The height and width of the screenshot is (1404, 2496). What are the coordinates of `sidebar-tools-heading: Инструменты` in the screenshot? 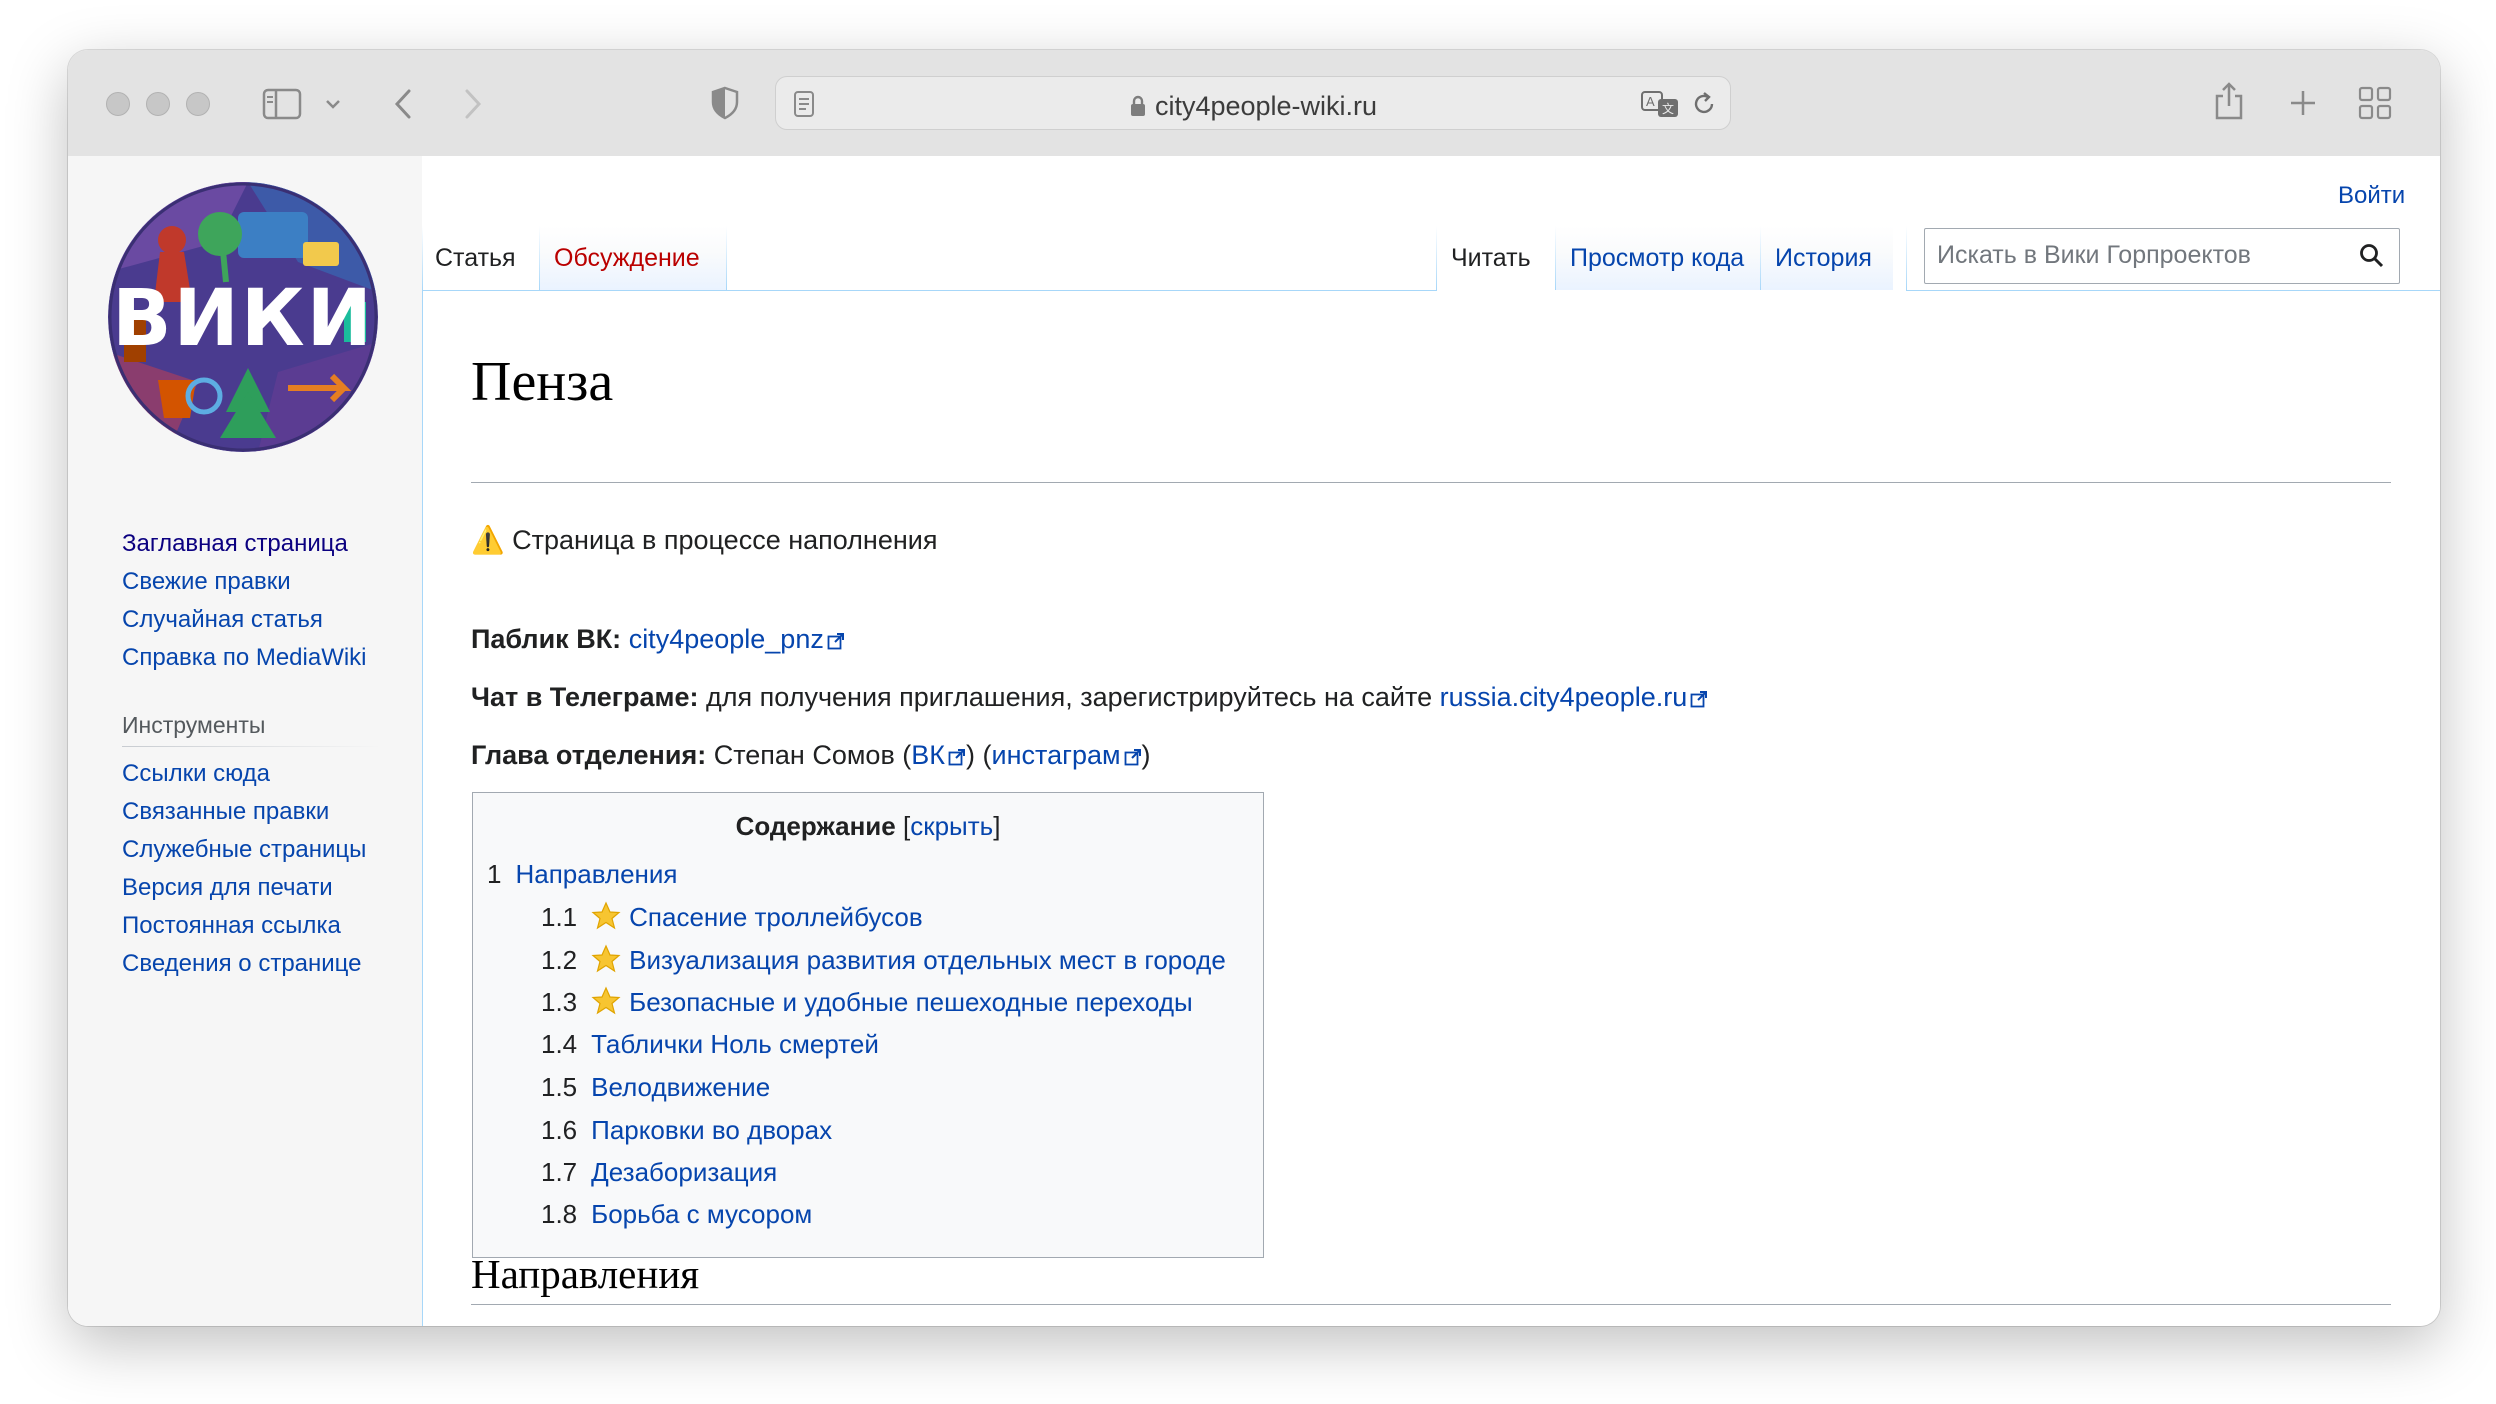 It's located at (194, 725).